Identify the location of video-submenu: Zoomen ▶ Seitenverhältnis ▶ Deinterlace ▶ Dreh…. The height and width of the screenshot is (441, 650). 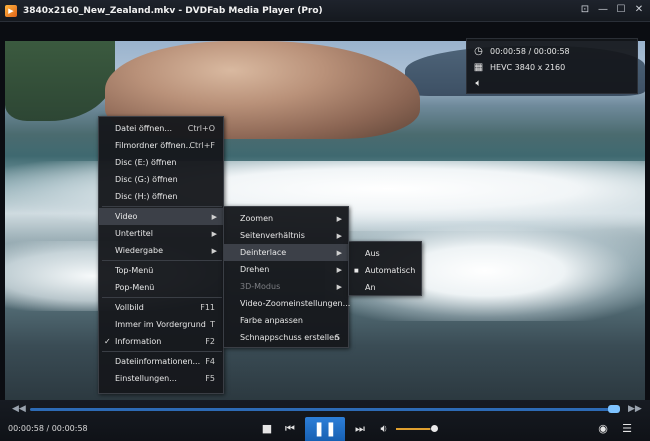
(287, 277).